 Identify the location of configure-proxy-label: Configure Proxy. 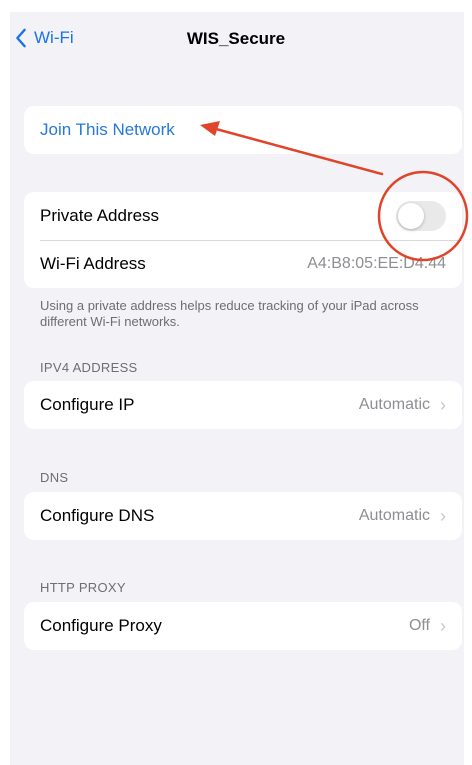
(101, 625).